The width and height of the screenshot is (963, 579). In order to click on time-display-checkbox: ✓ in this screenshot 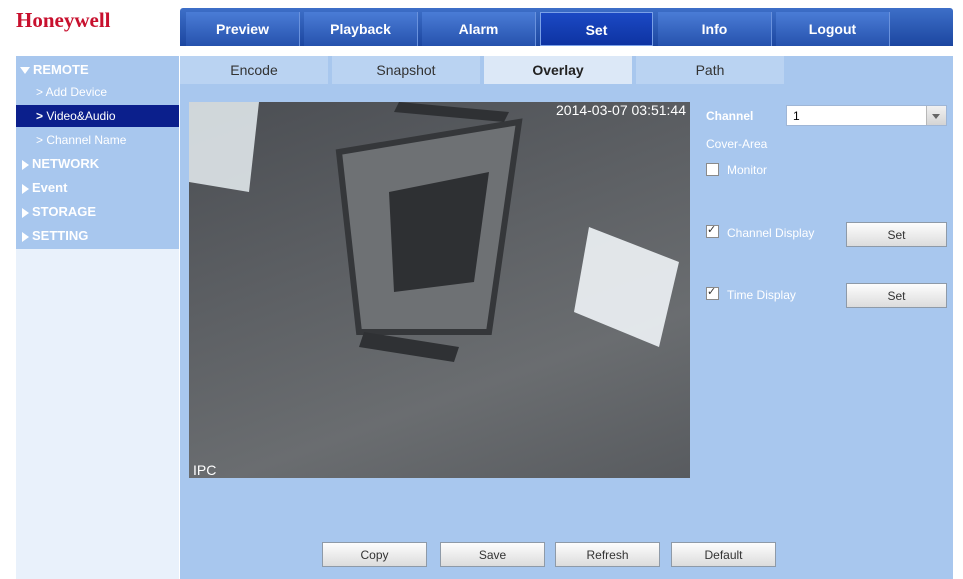, I will do `click(712, 293)`.